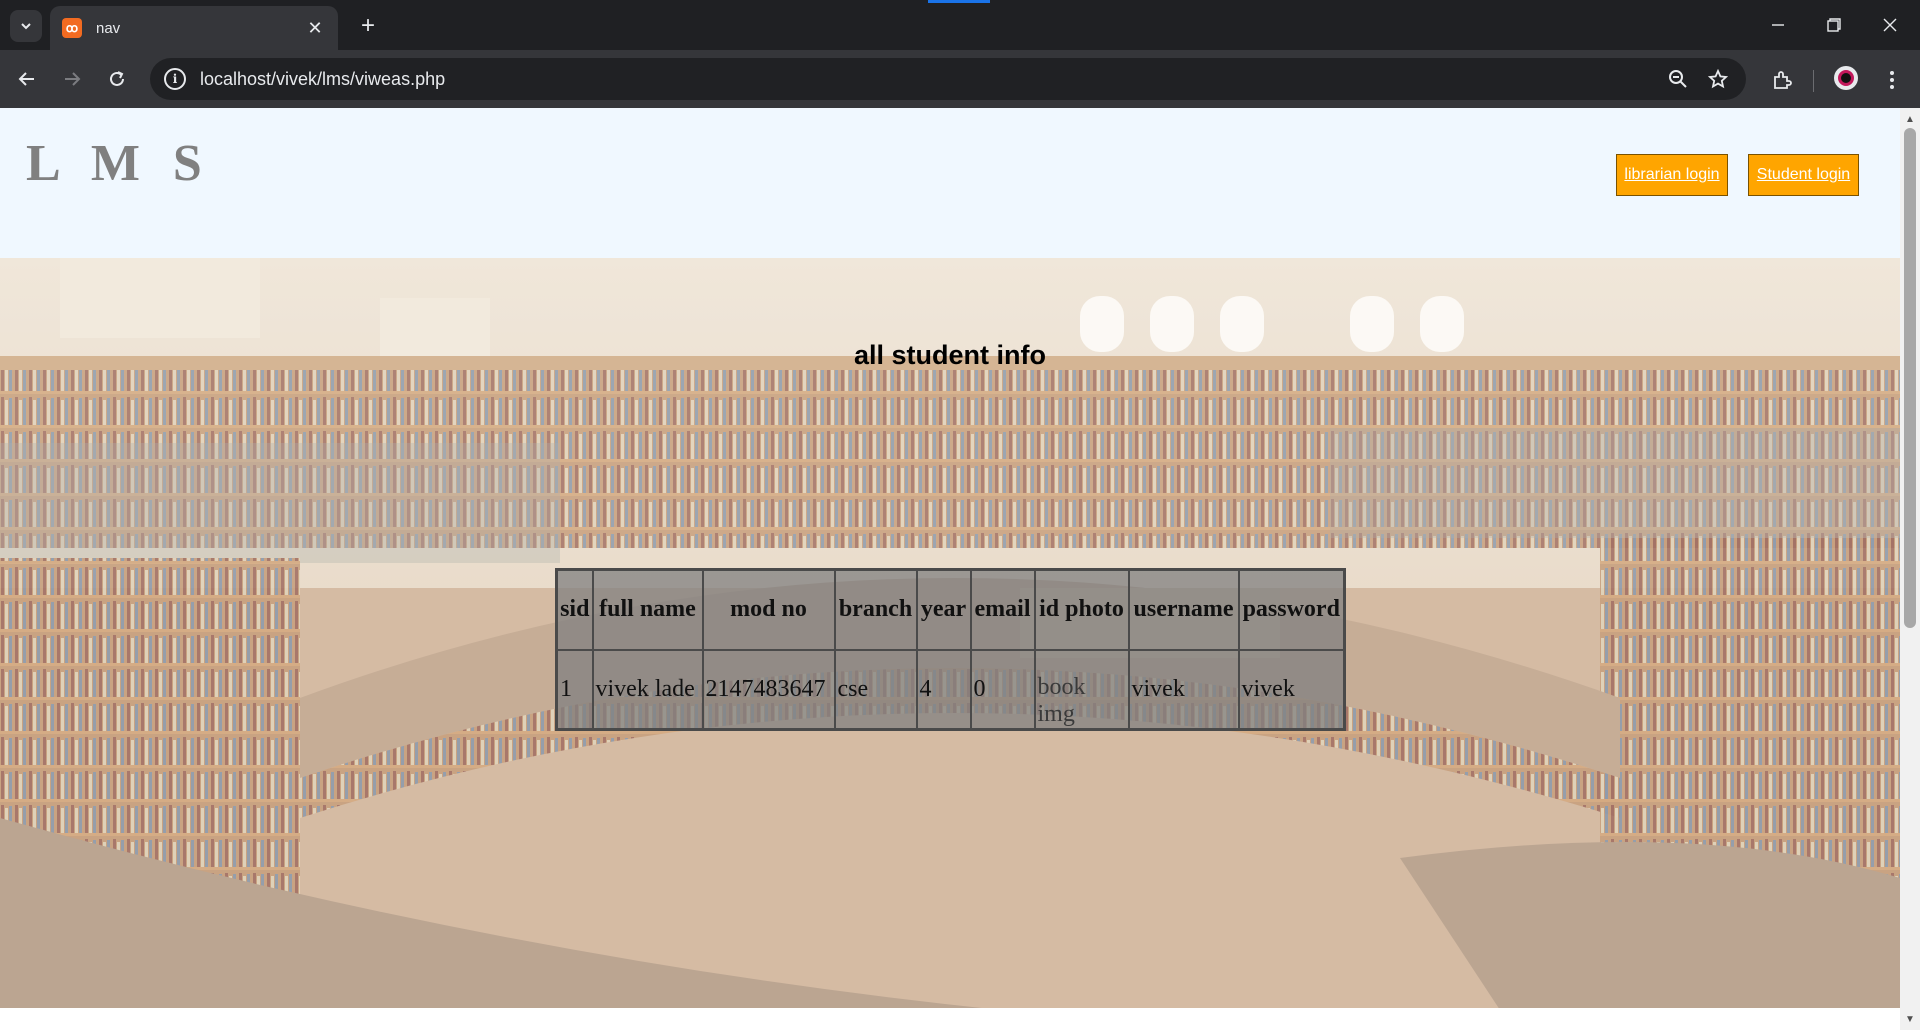 The height and width of the screenshot is (1030, 1920). I want to click on cell-branch: cse, so click(875, 689).